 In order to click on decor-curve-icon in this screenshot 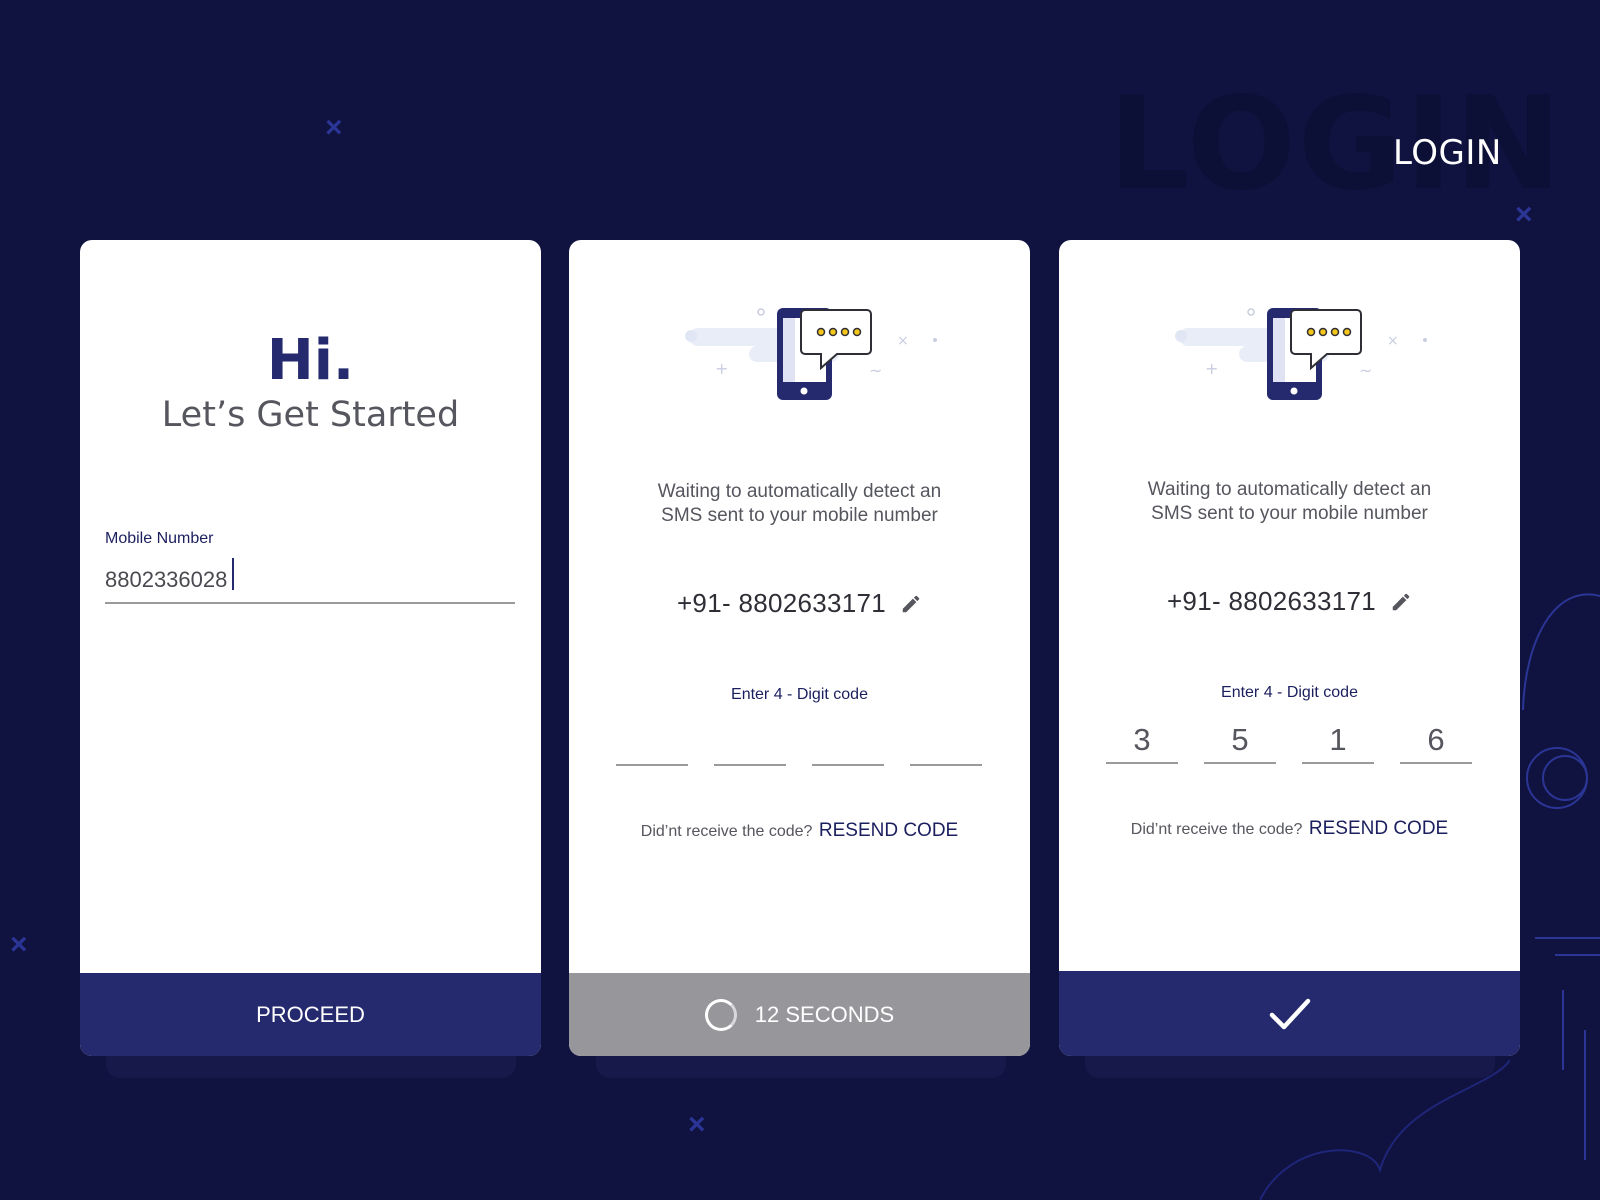, I will do `click(1385, 1130)`.